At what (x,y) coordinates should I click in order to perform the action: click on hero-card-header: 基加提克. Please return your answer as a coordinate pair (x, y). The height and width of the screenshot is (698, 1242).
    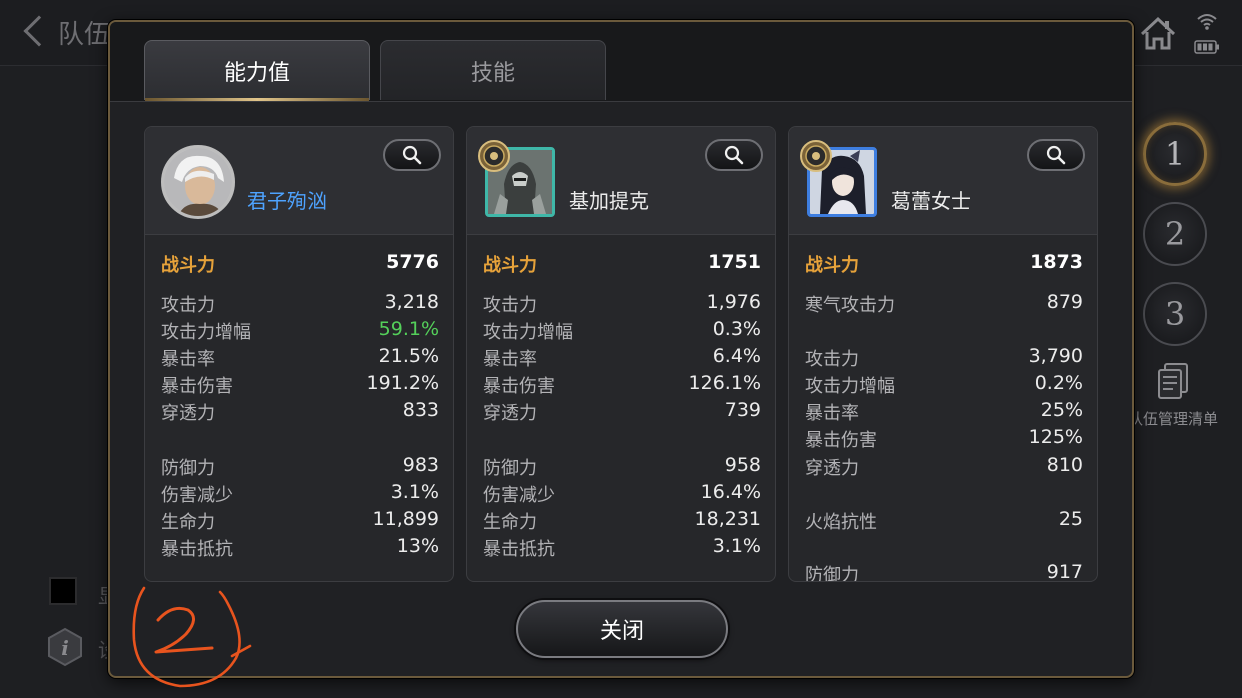
    Looking at the image, I should click on (621, 181).